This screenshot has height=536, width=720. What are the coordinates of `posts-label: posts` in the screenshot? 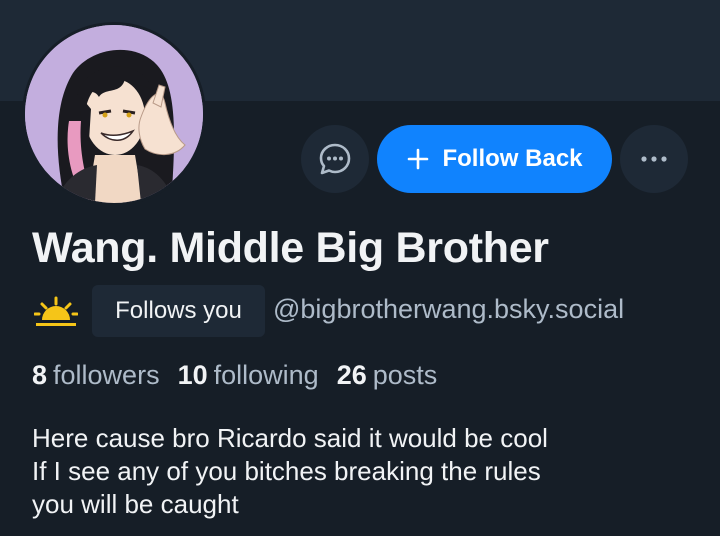 It's located at (405, 375).